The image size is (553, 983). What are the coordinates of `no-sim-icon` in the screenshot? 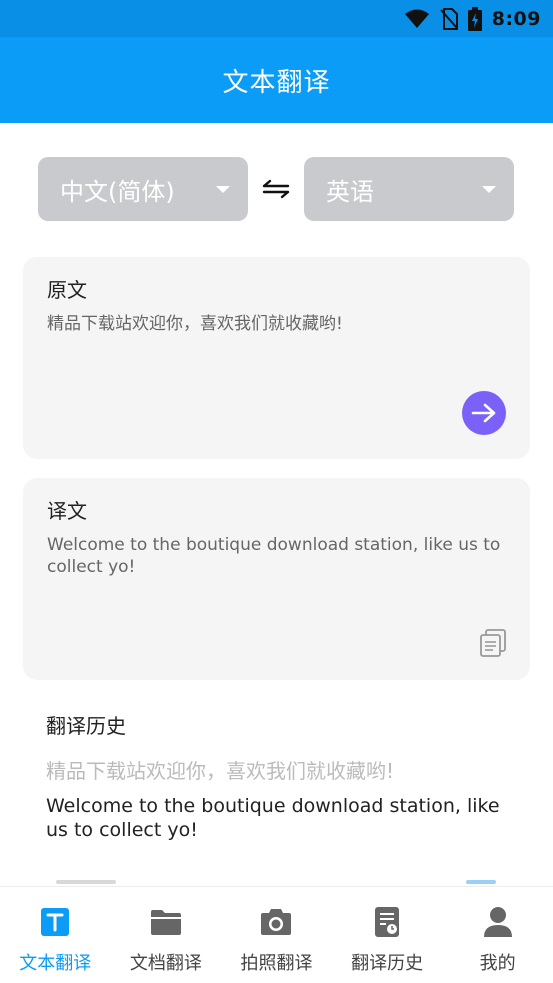 It's located at (448, 18).